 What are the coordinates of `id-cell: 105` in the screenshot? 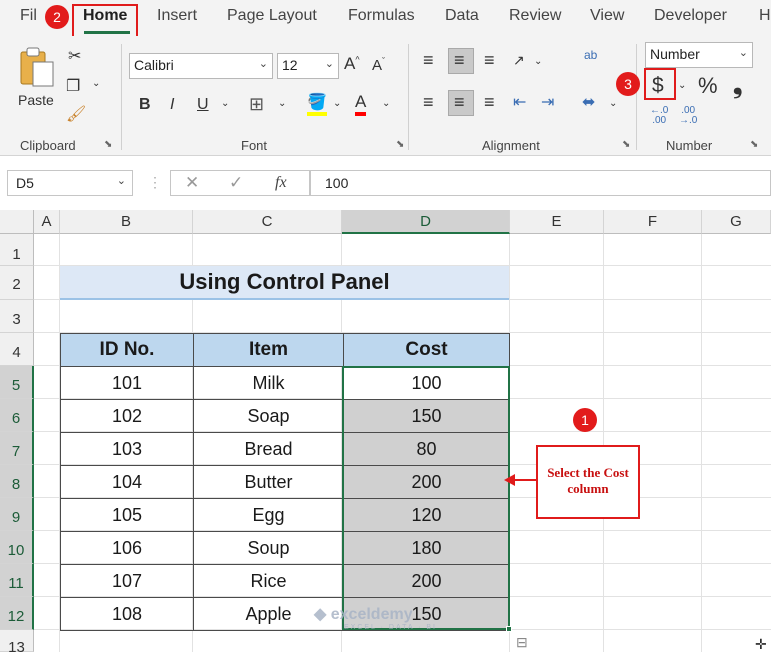 It's located at (127, 515).